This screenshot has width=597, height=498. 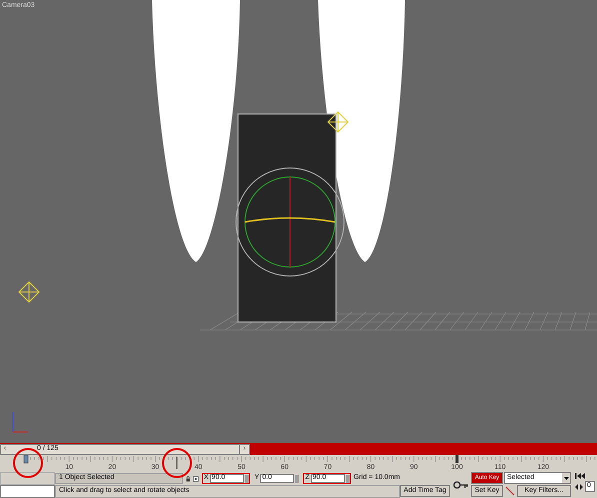 What do you see at coordinates (579, 487) in the screenshot?
I see `key-mode-icon` at bounding box center [579, 487].